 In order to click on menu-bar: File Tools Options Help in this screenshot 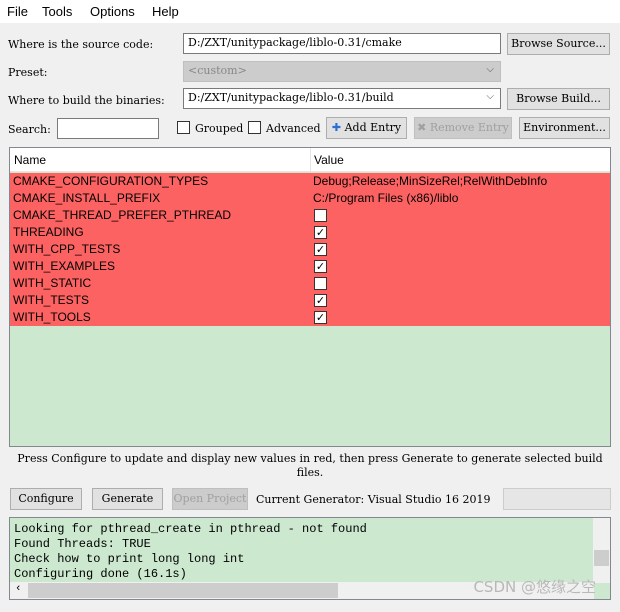, I will do `click(310, 11)`.